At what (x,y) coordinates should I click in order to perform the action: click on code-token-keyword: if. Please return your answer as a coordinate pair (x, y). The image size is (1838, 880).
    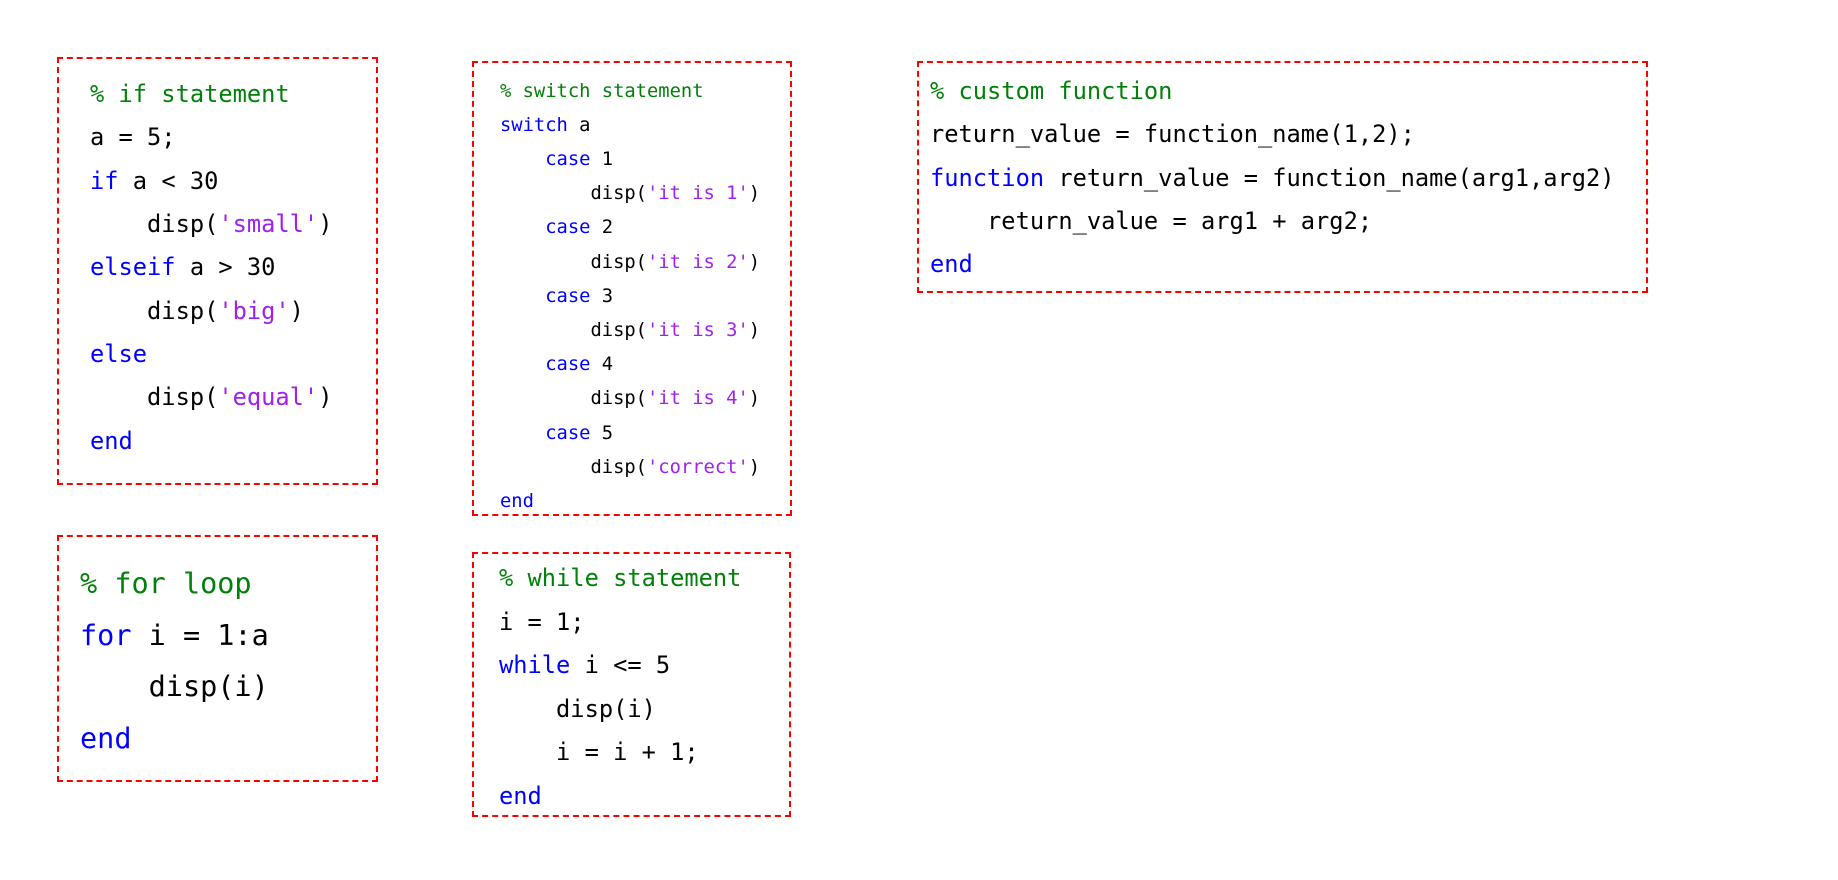
    Looking at the image, I should click on (104, 180).